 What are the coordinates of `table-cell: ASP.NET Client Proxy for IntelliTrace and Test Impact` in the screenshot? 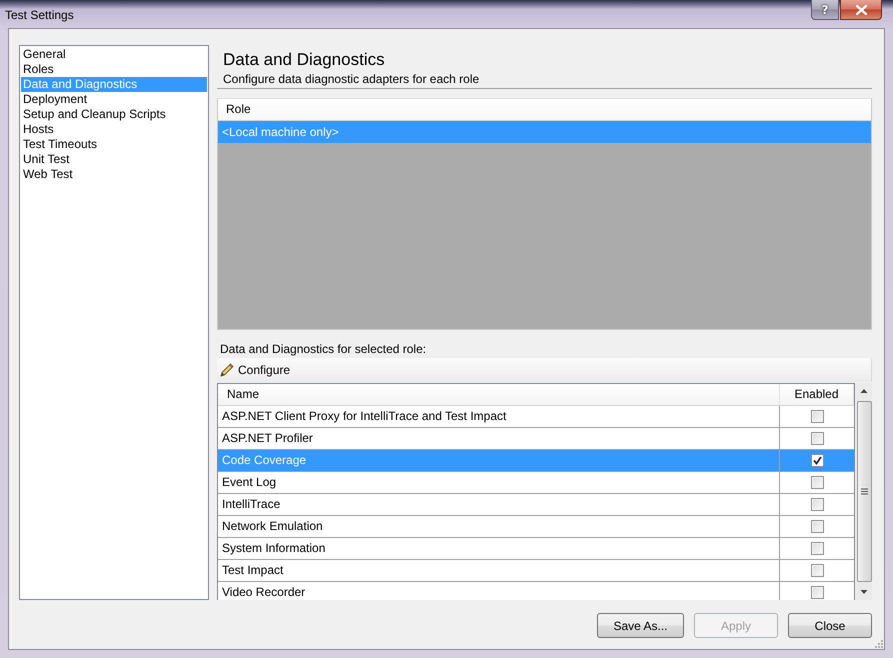 It's located at (499, 416).